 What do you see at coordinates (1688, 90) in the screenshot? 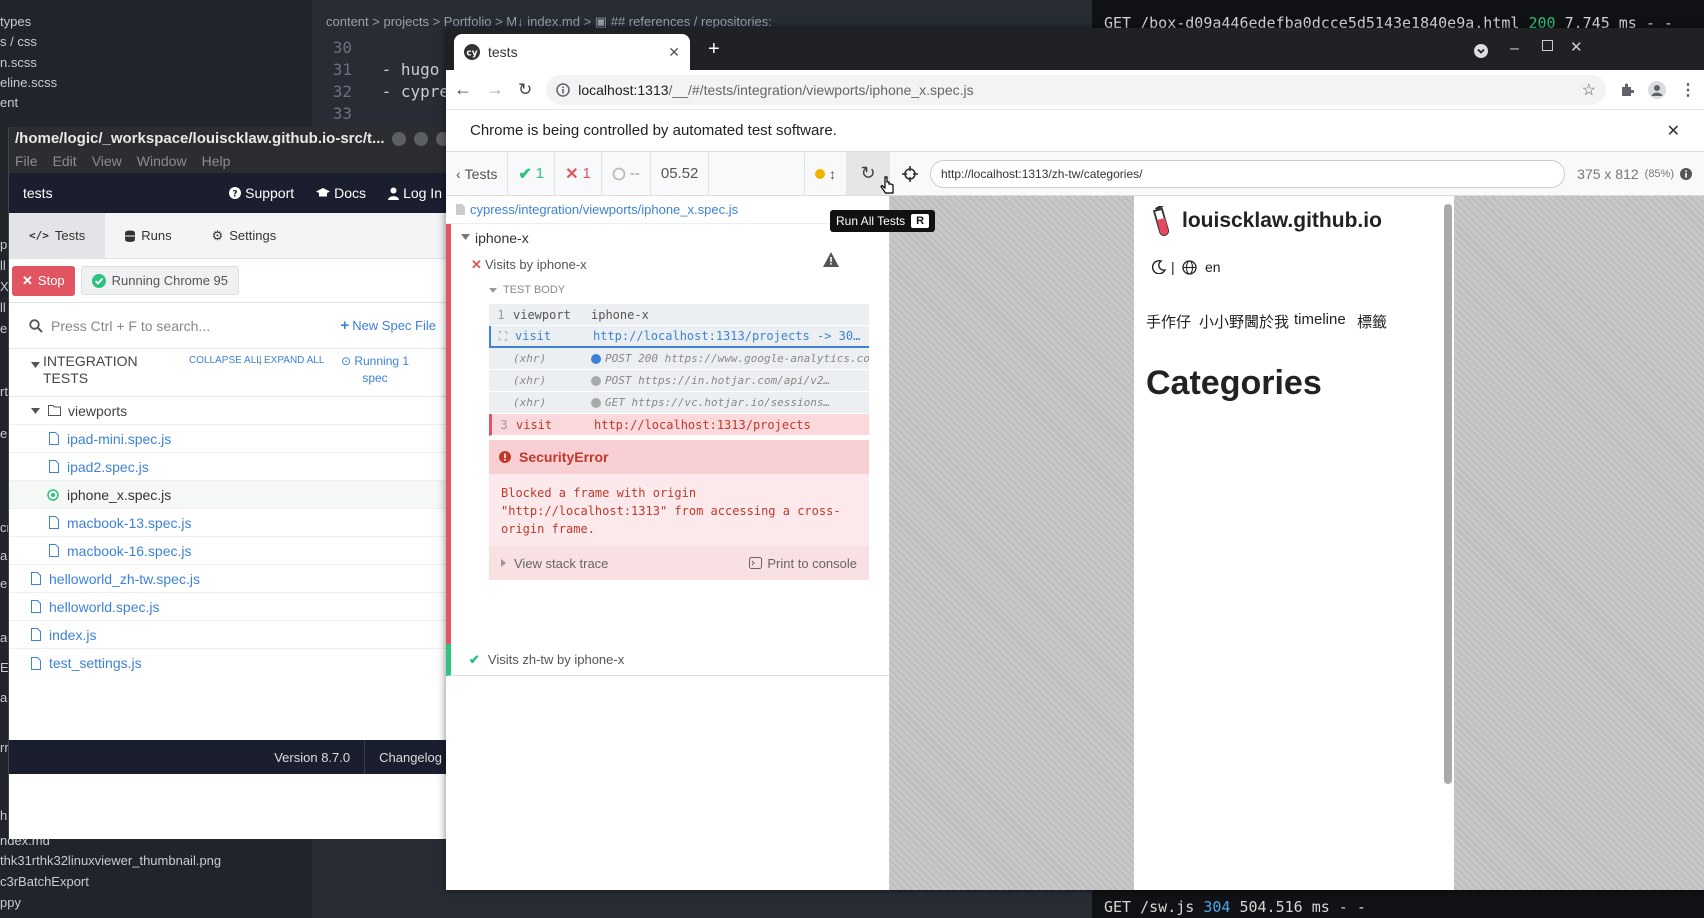
I see `kebab-menu-icon: ⋮` at bounding box center [1688, 90].